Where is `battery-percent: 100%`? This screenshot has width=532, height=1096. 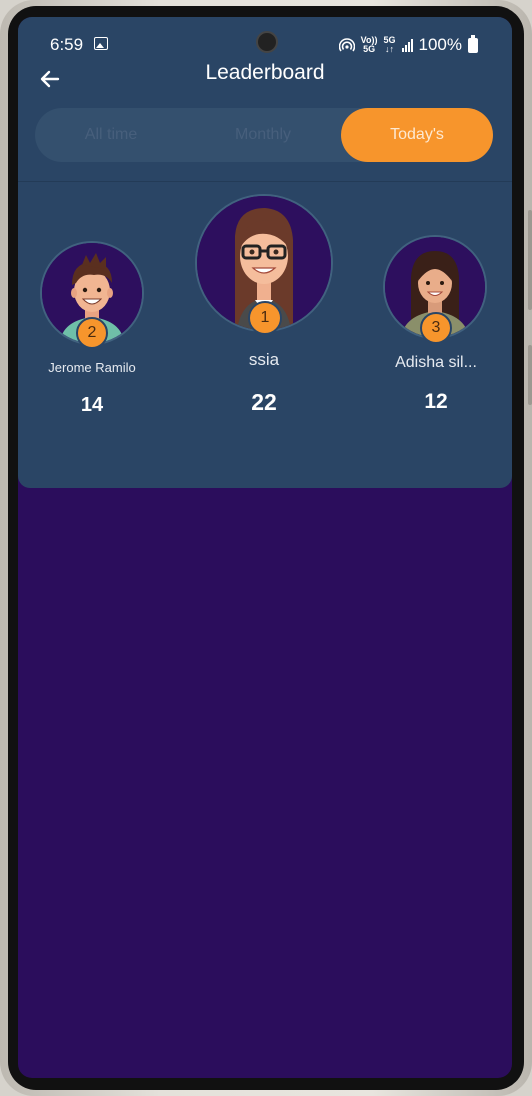
battery-percent: 100% is located at coordinates (440, 44).